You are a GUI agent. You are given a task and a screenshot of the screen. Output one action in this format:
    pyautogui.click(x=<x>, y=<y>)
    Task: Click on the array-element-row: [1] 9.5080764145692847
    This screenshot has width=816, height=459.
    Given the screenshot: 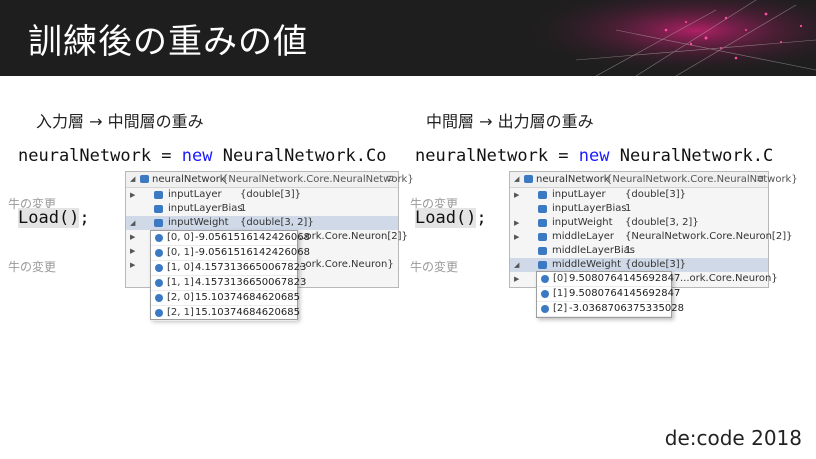 What is the action you would take?
    pyautogui.click(x=608, y=294)
    